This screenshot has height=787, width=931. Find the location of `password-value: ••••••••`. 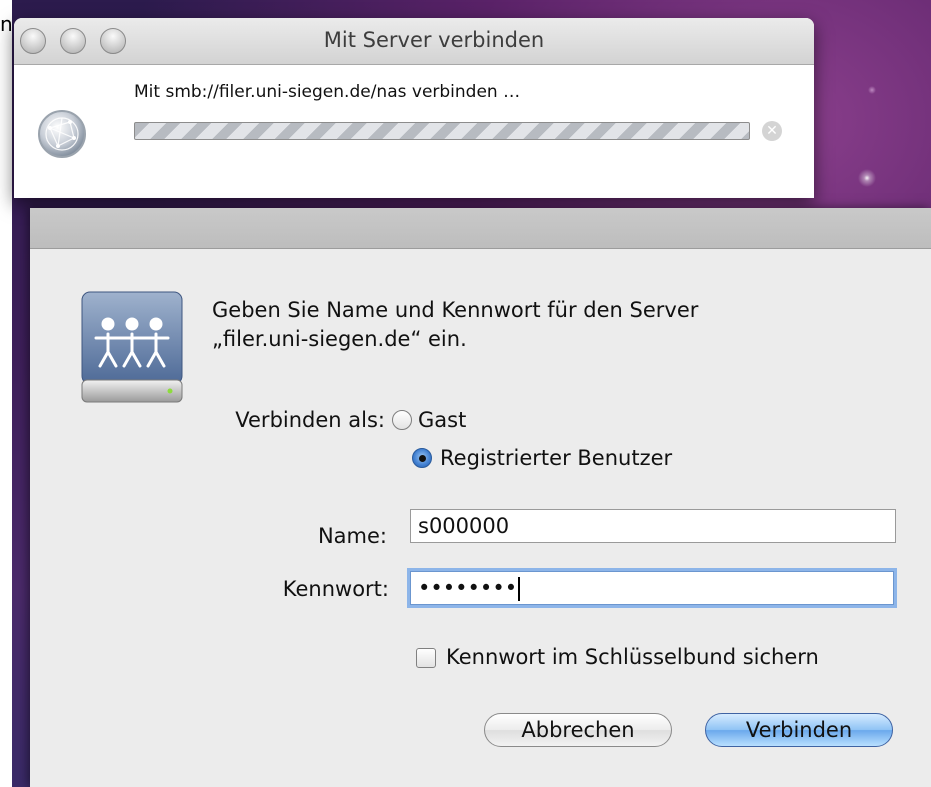

password-value: •••••••• is located at coordinates (468, 588).